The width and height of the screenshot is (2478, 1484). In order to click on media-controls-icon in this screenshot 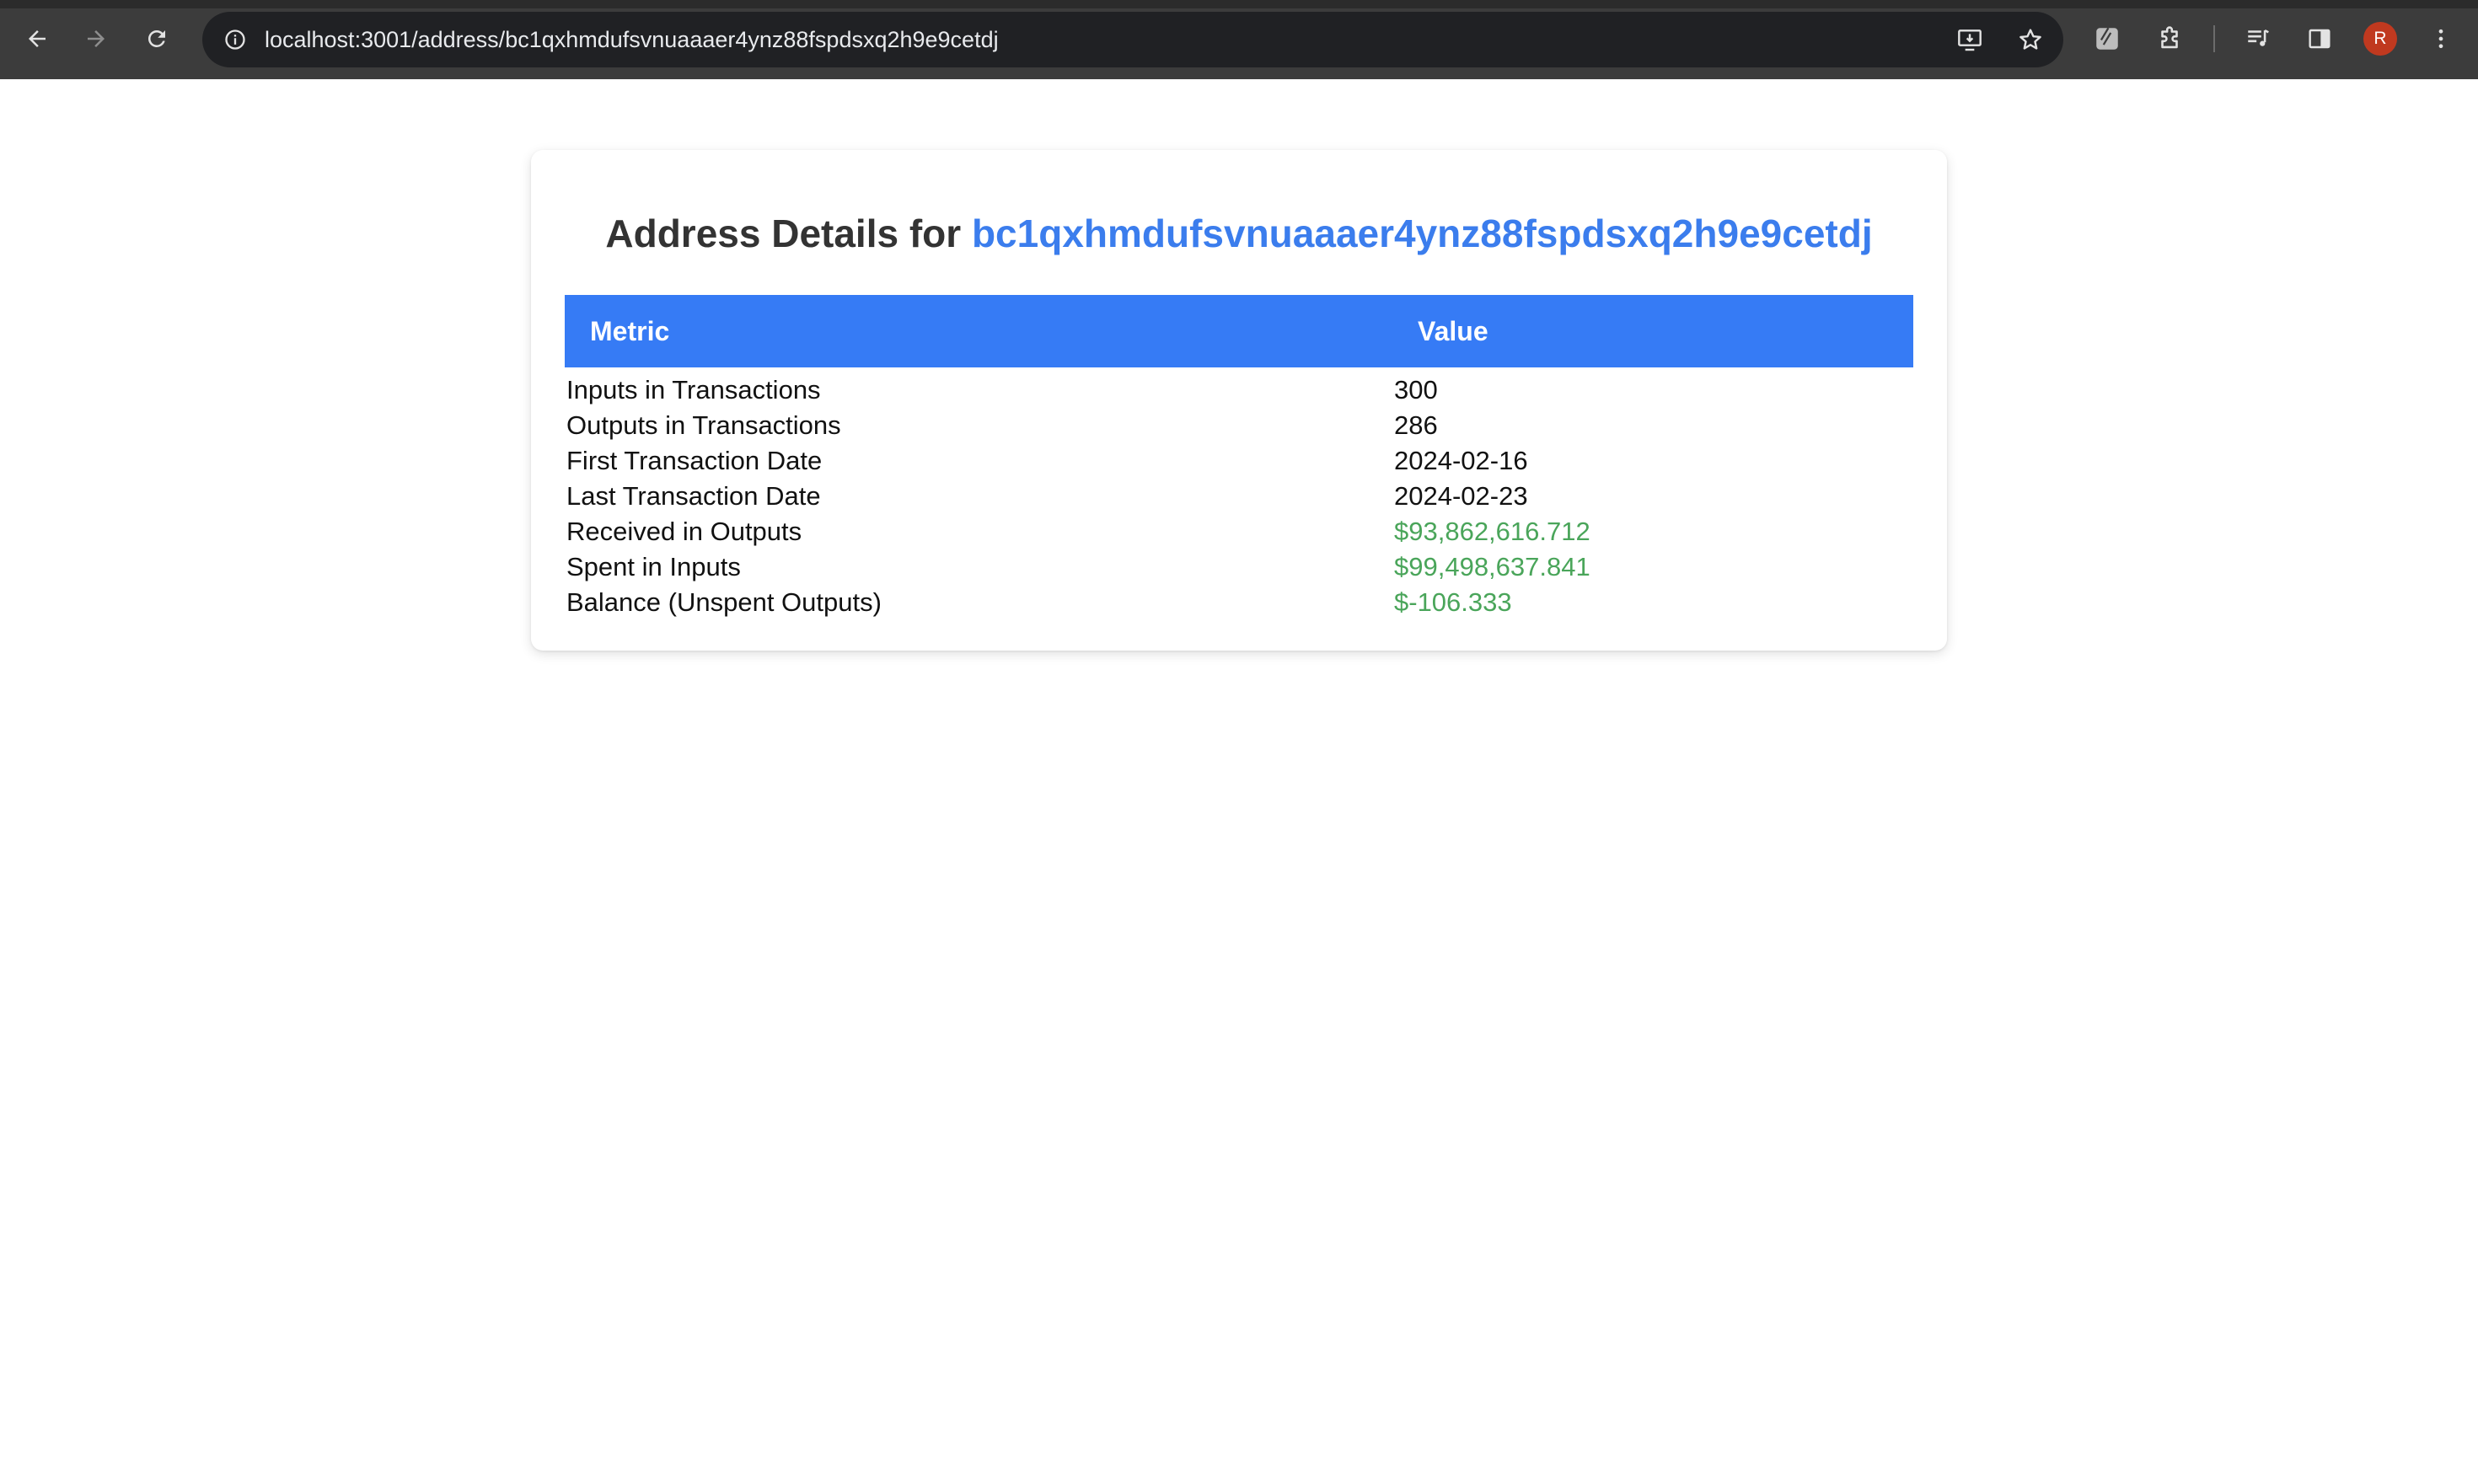, I will do `click(2258, 37)`.